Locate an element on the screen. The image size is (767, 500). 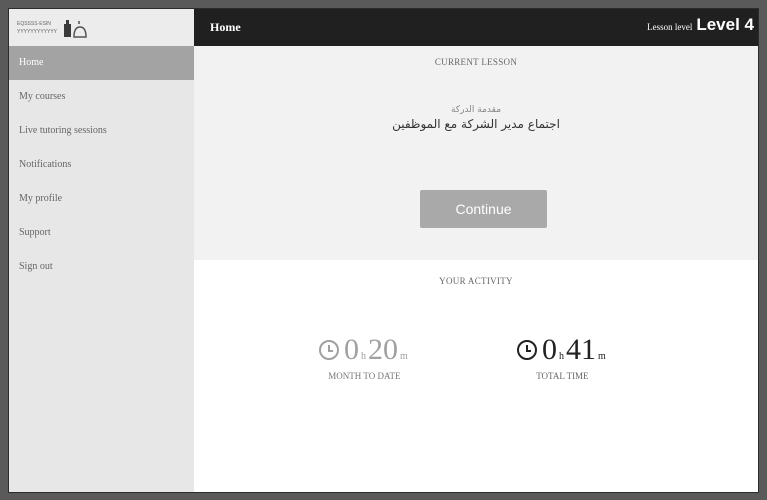
sidebar-item-label: Live tutoring sessions is located at coordinates (63, 130).